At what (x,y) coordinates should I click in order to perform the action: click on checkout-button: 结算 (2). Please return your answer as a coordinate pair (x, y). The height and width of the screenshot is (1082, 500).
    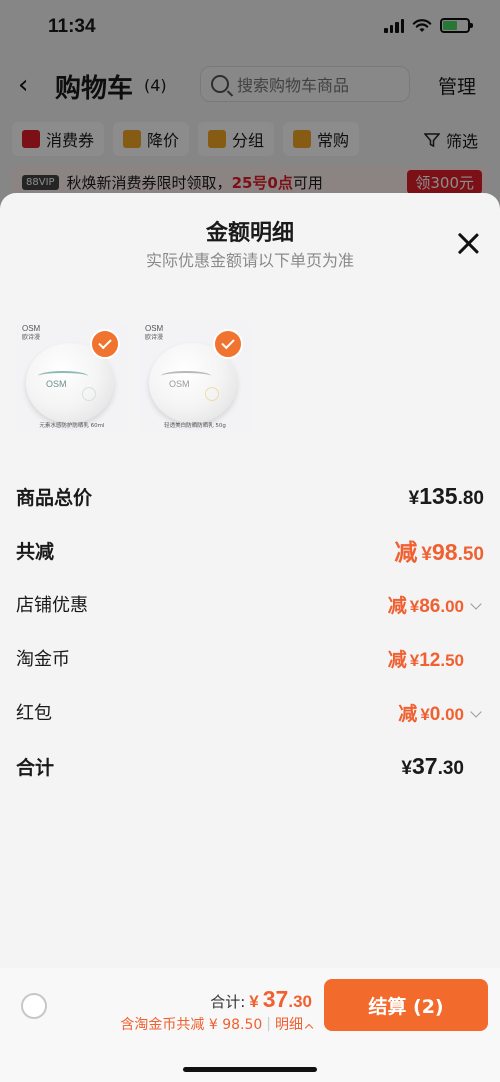
    Looking at the image, I should click on (406, 1005).